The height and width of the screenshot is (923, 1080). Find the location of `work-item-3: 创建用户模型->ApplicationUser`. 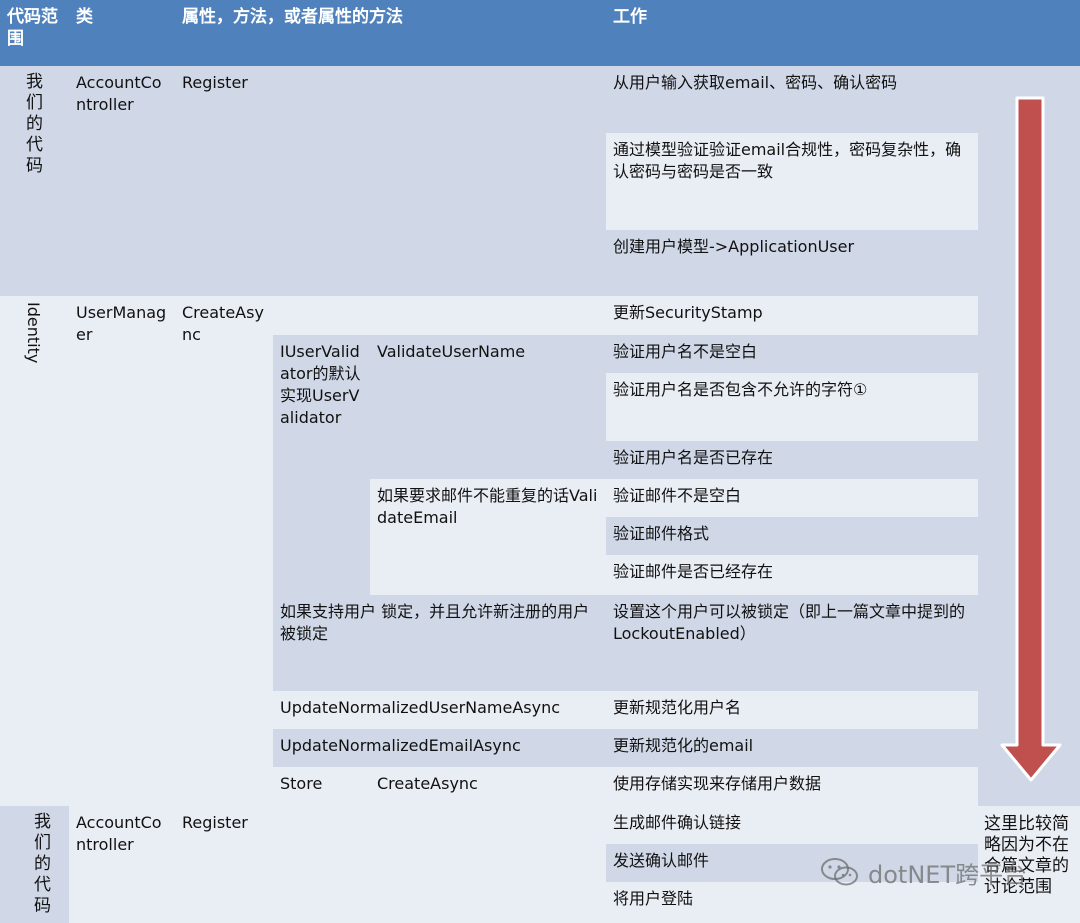

work-item-3: 创建用户模型->ApplicationUser is located at coordinates (792, 263).